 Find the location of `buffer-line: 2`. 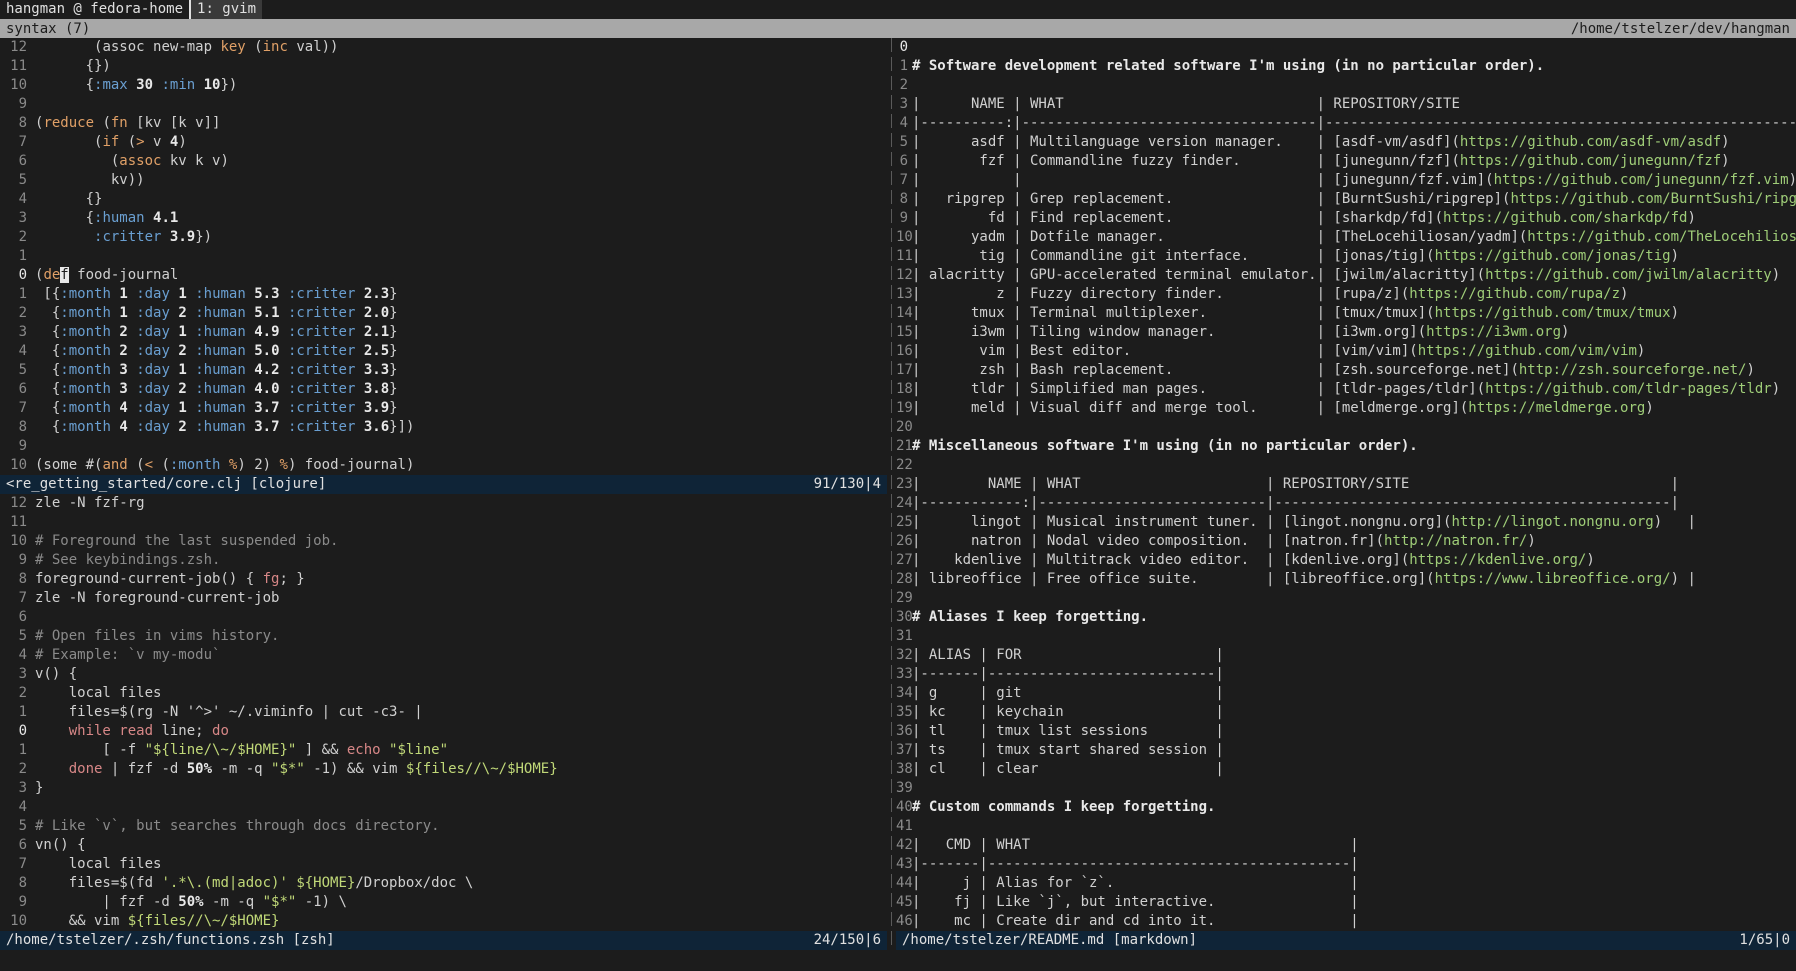

buffer-line: 2 is located at coordinates (1346, 85).